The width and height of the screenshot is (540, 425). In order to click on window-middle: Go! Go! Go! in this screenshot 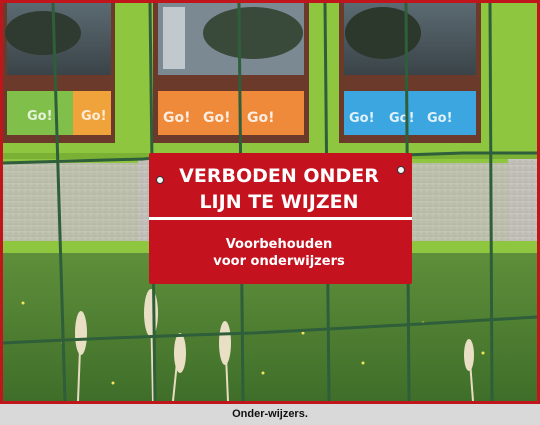, I will do `click(231, 73)`.